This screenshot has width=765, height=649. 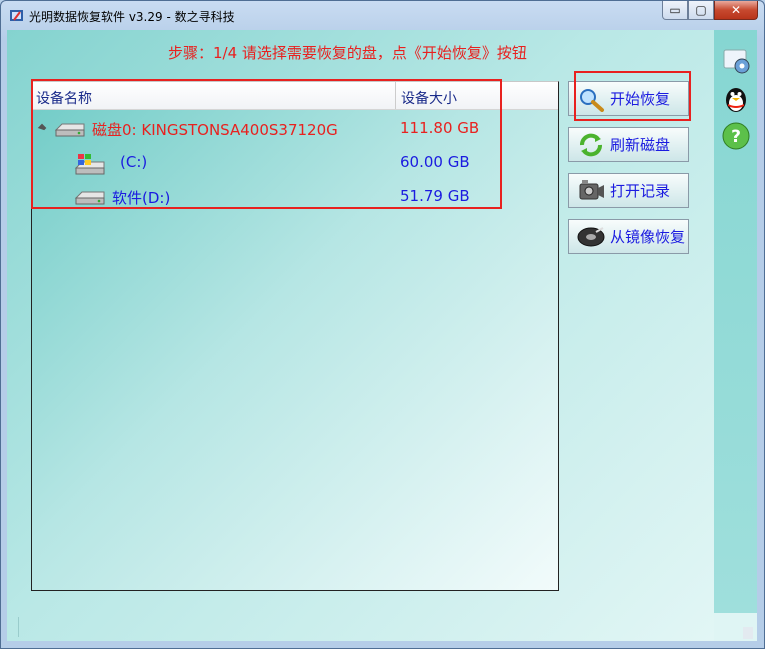 What do you see at coordinates (134, 162) in the screenshot?
I see `tree-row-label: (C:)` at bounding box center [134, 162].